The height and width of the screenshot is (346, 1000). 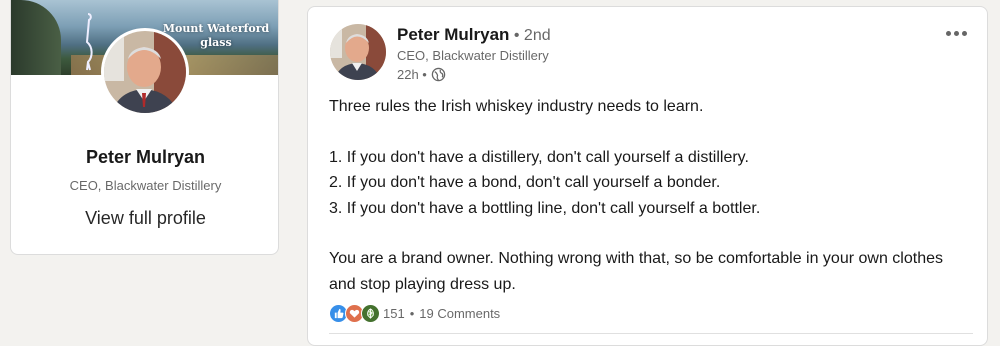 I want to click on divider, so click(x=651, y=333).